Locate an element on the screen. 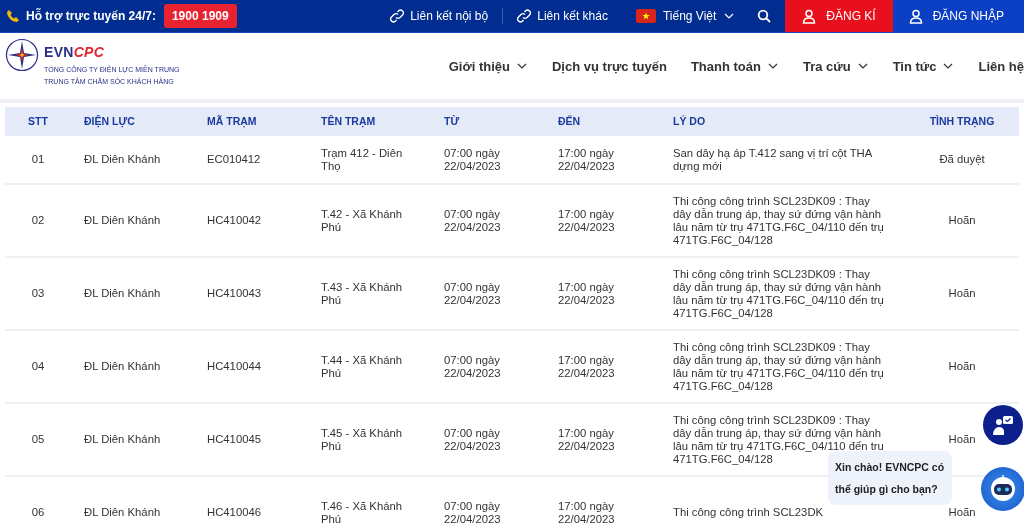 The image size is (1024, 530). table-cell: 04 is located at coordinates (38, 366).